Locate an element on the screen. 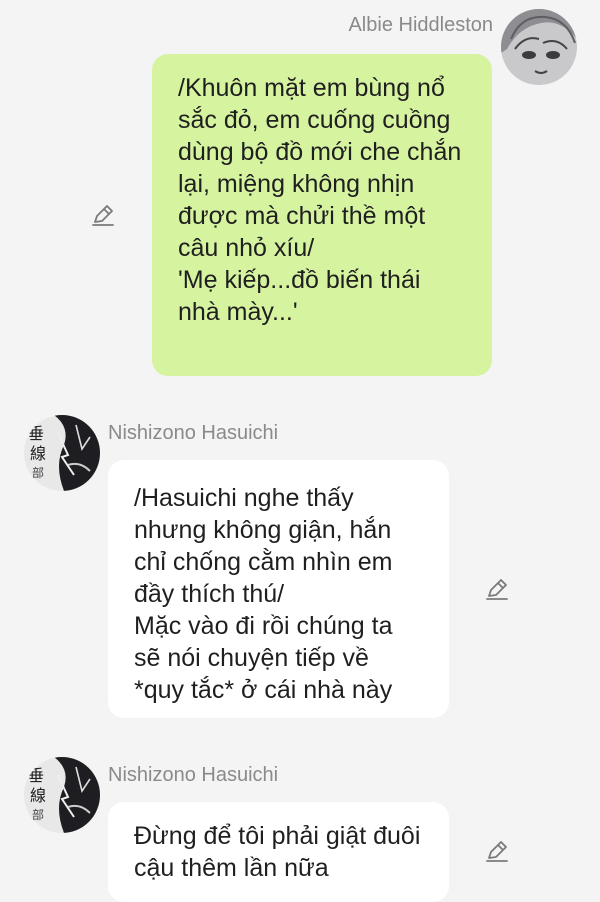 This screenshot has height=902, width=600. avatar is located at coordinates (539, 47).